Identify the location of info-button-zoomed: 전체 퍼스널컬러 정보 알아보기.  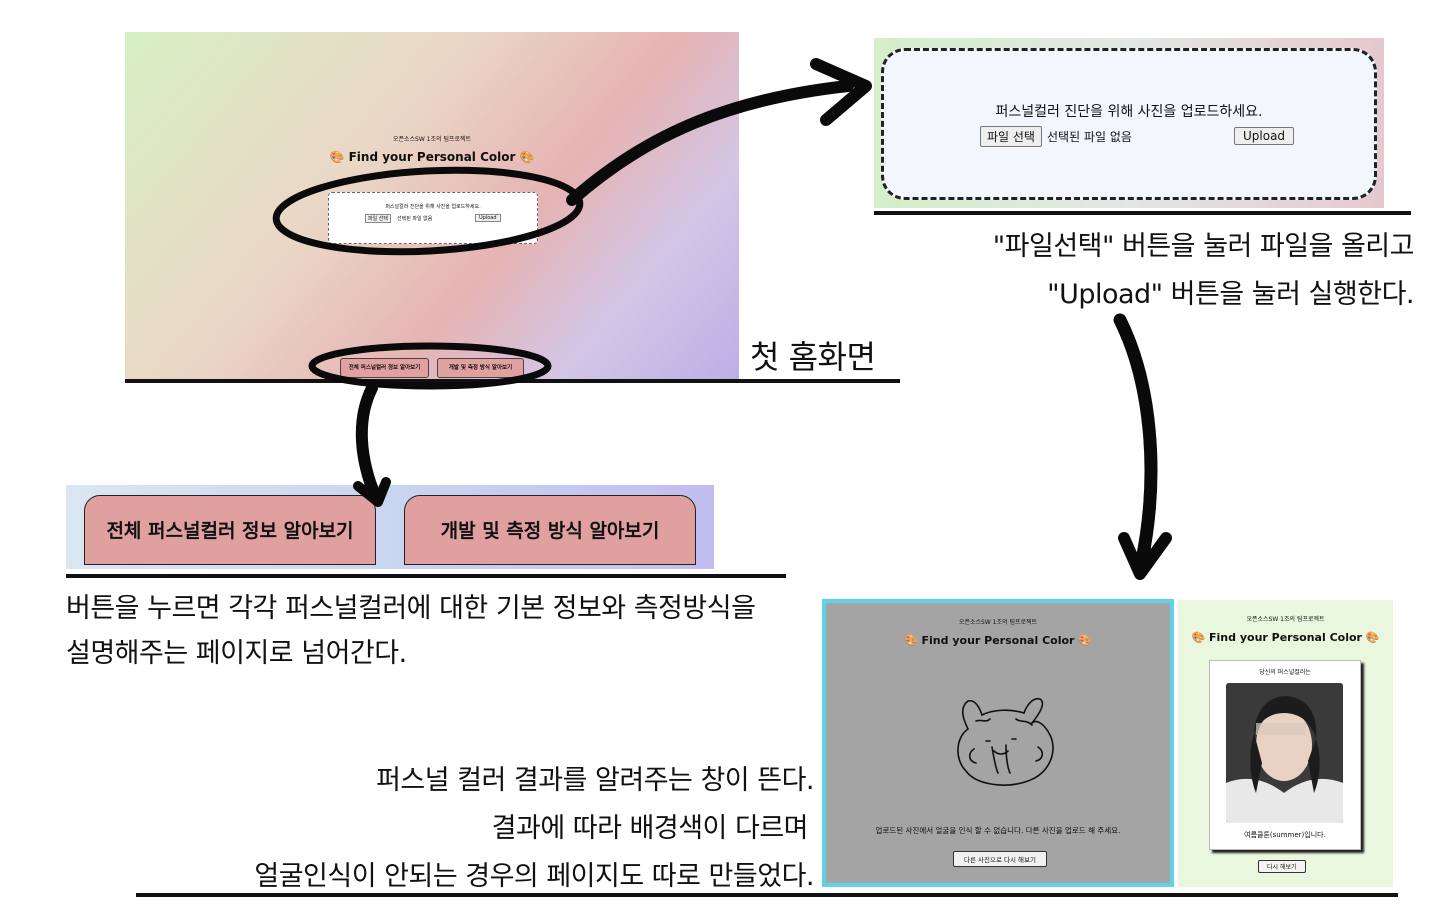
(230, 530).